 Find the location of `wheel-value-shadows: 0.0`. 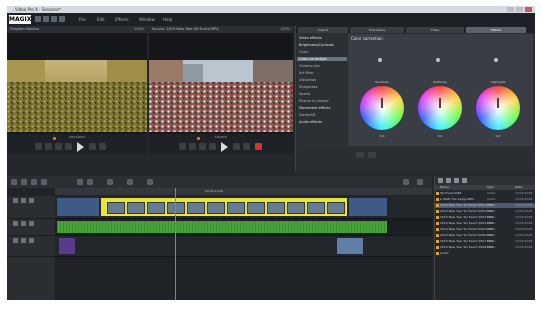

wheel-value-shadows: 0.0 is located at coordinates (382, 136).